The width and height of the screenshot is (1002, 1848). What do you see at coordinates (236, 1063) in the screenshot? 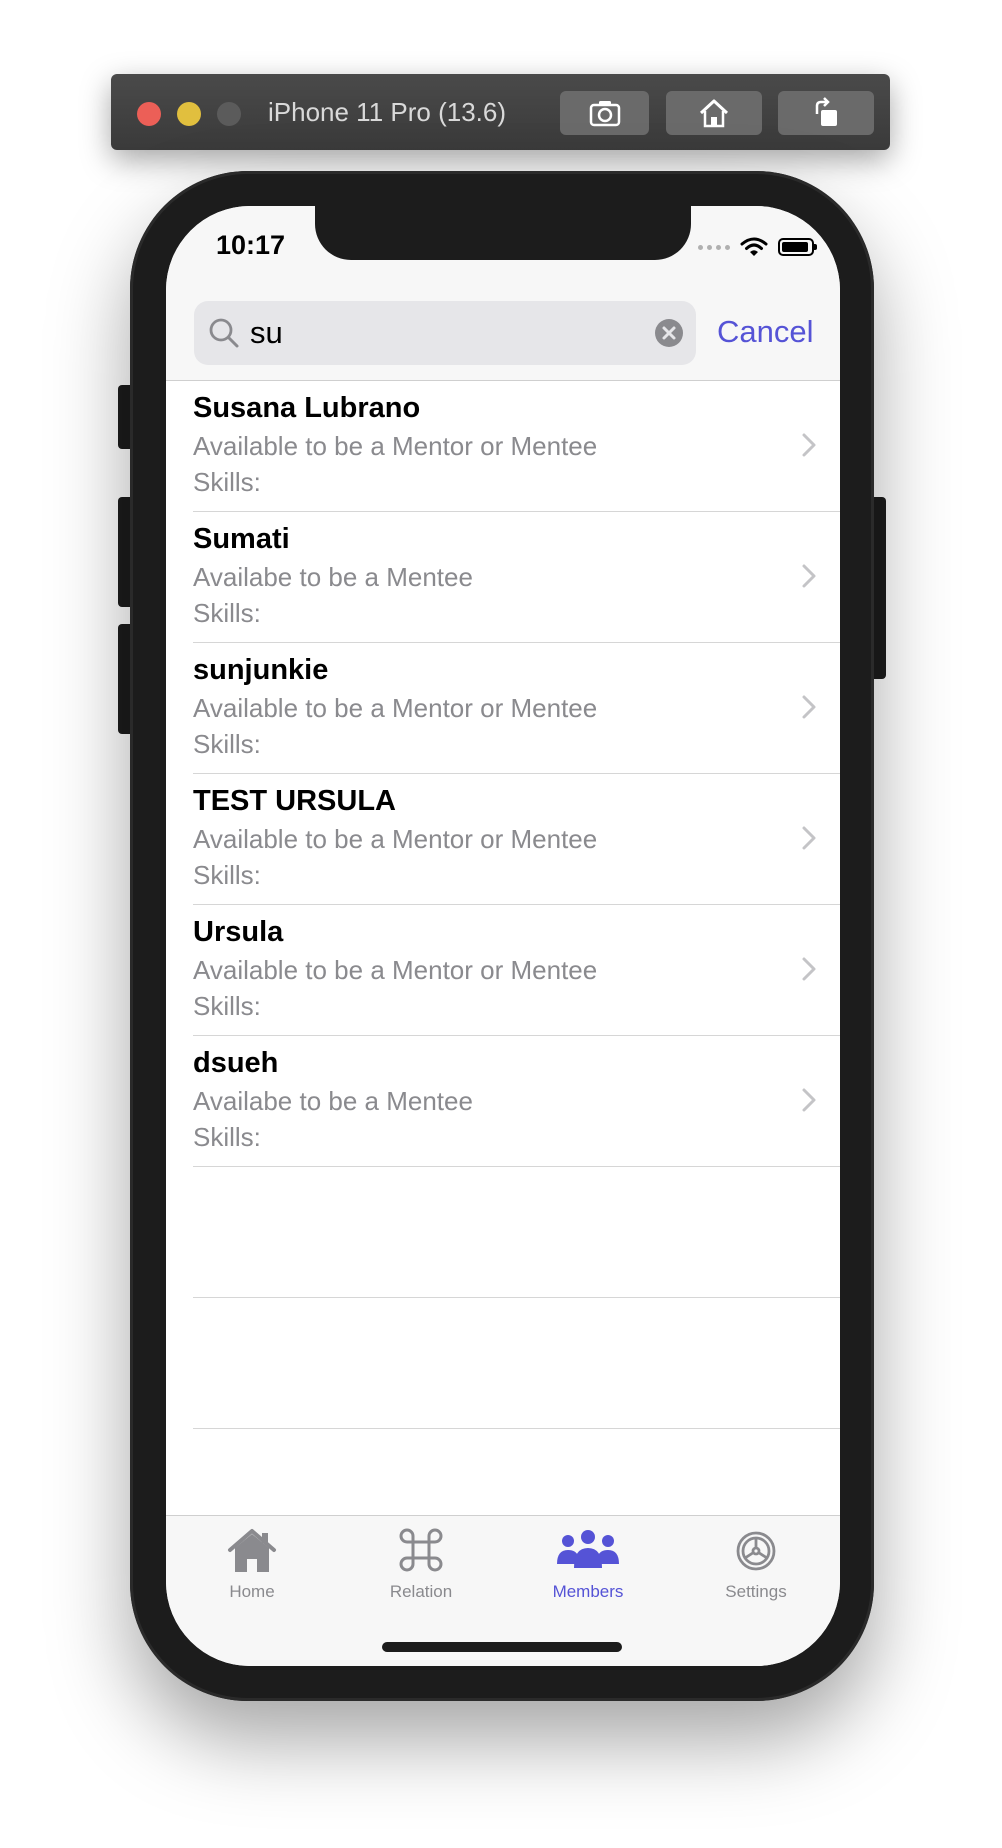
I see `member-name: dsueh` at bounding box center [236, 1063].